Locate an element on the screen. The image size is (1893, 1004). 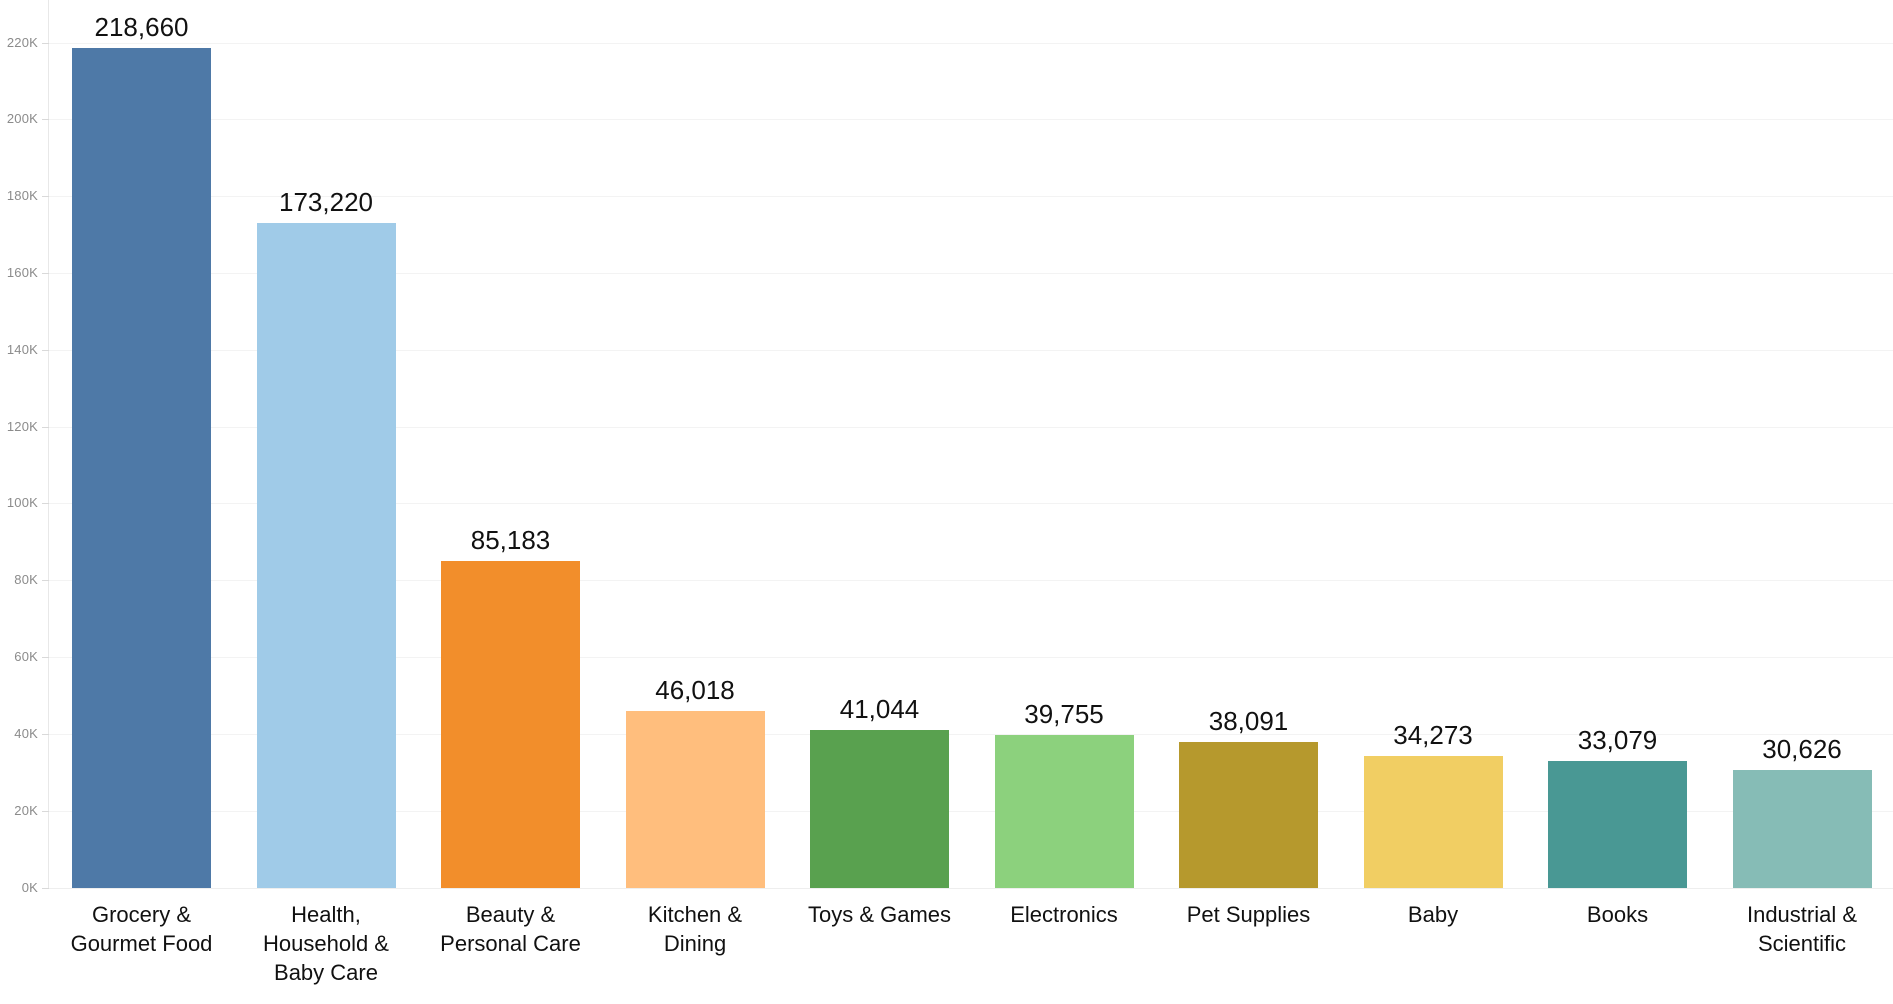
y-axis-tick: 180K is located at coordinates (24, 195).